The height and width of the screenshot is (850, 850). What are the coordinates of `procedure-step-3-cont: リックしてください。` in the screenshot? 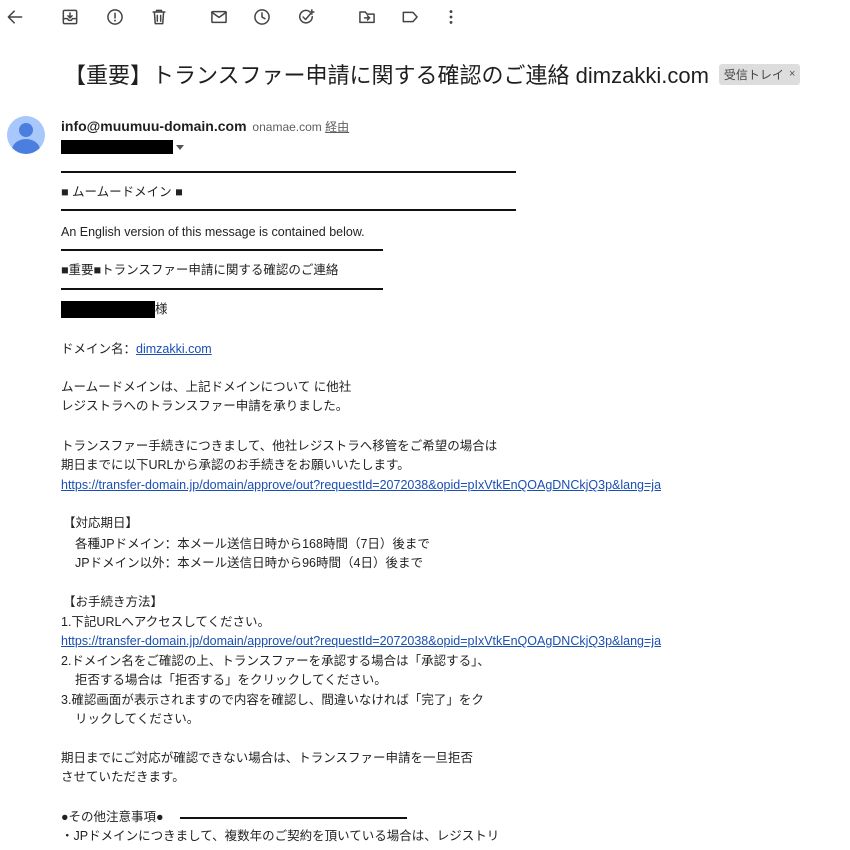 It's located at (137, 719).